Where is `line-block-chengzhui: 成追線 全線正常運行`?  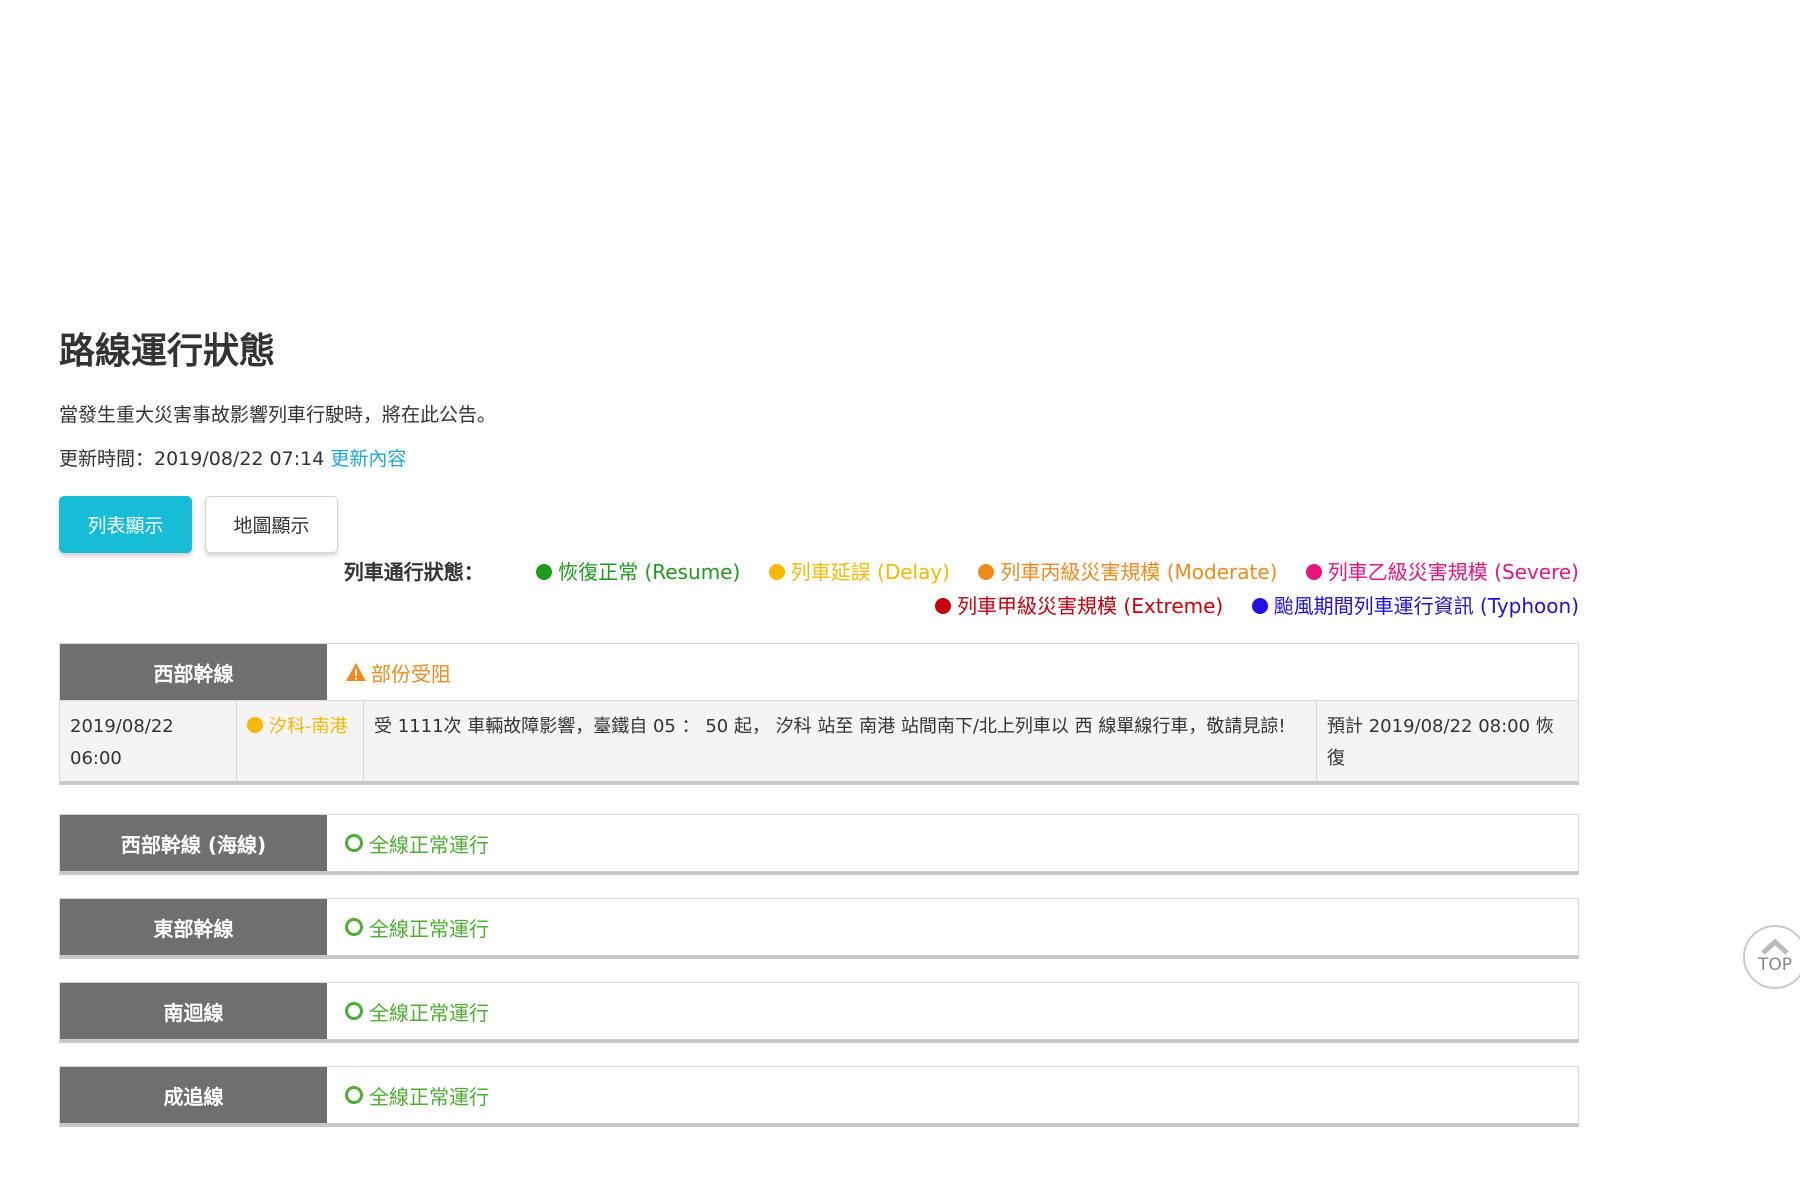
line-block-chengzhui: 成追線 全線正常運行 is located at coordinates (819, 1096).